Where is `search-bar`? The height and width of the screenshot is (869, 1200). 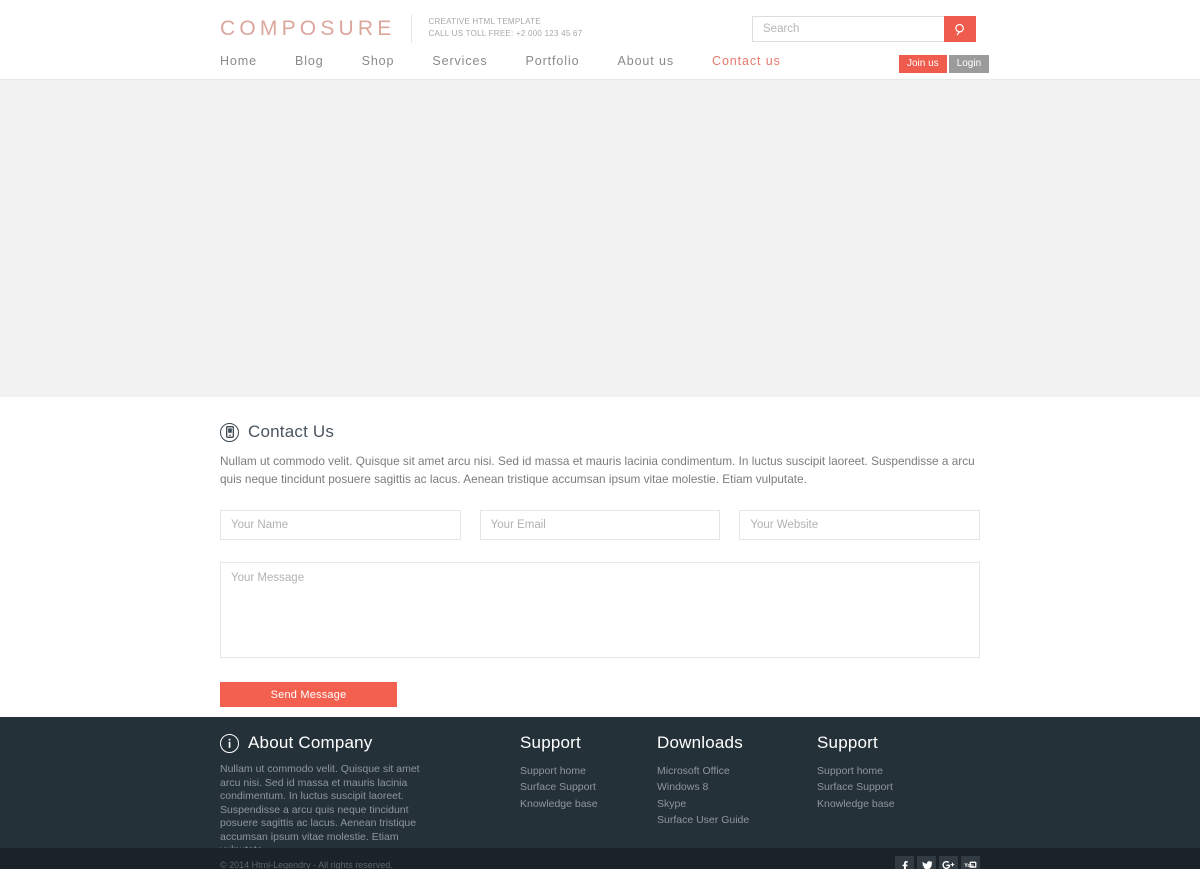
search-bar is located at coordinates (864, 29).